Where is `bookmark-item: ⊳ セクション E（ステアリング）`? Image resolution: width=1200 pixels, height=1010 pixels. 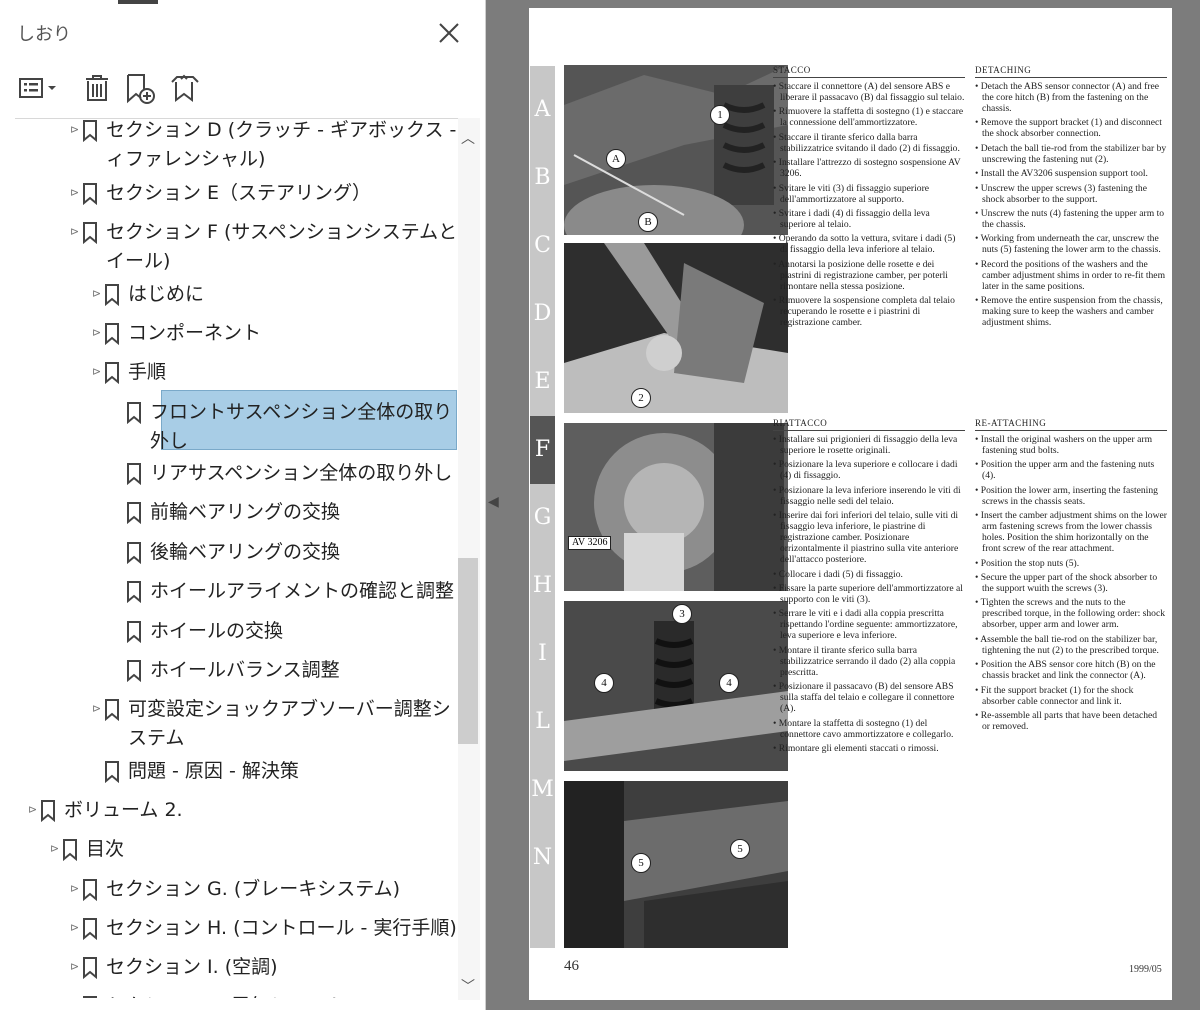 bookmark-item: ⊳ セクション E（ステアリング） is located at coordinates (229, 195).